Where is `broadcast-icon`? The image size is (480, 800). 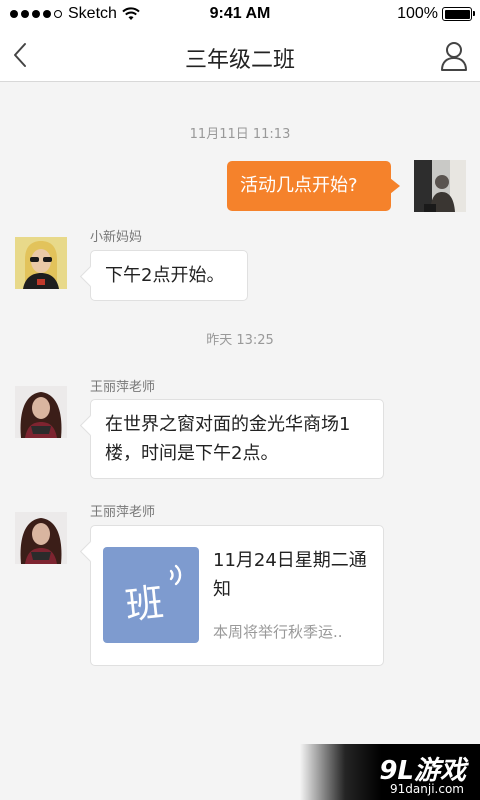 broadcast-icon is located at coordinates (175, 575).